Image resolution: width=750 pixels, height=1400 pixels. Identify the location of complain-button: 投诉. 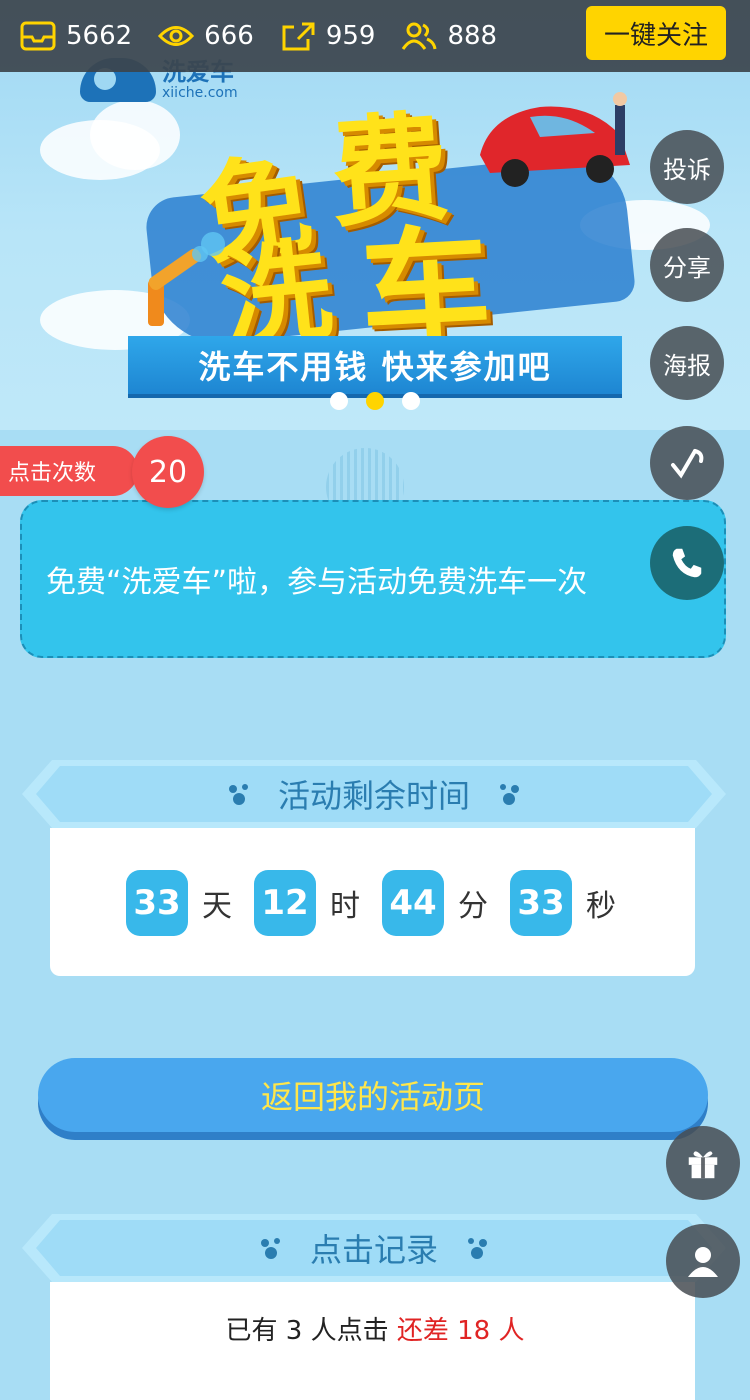
(687, 167).